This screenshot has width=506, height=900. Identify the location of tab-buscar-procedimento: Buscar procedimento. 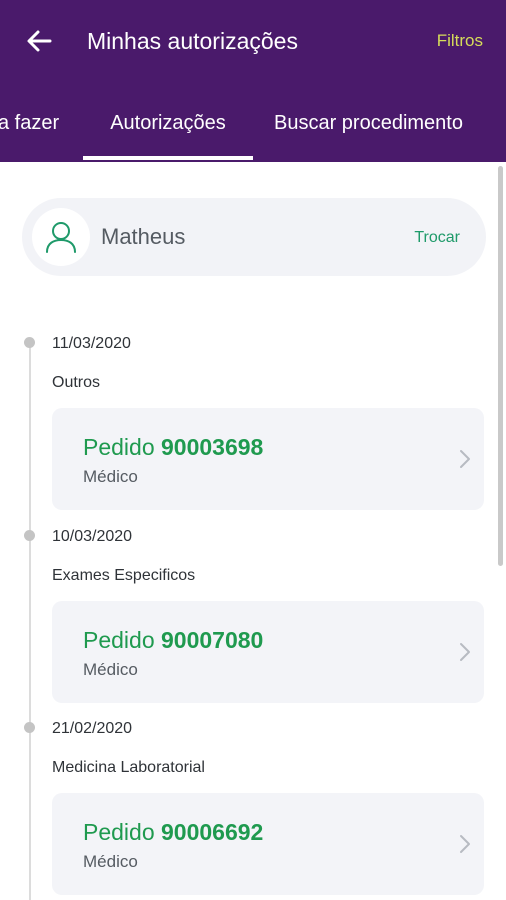
(368, 129).